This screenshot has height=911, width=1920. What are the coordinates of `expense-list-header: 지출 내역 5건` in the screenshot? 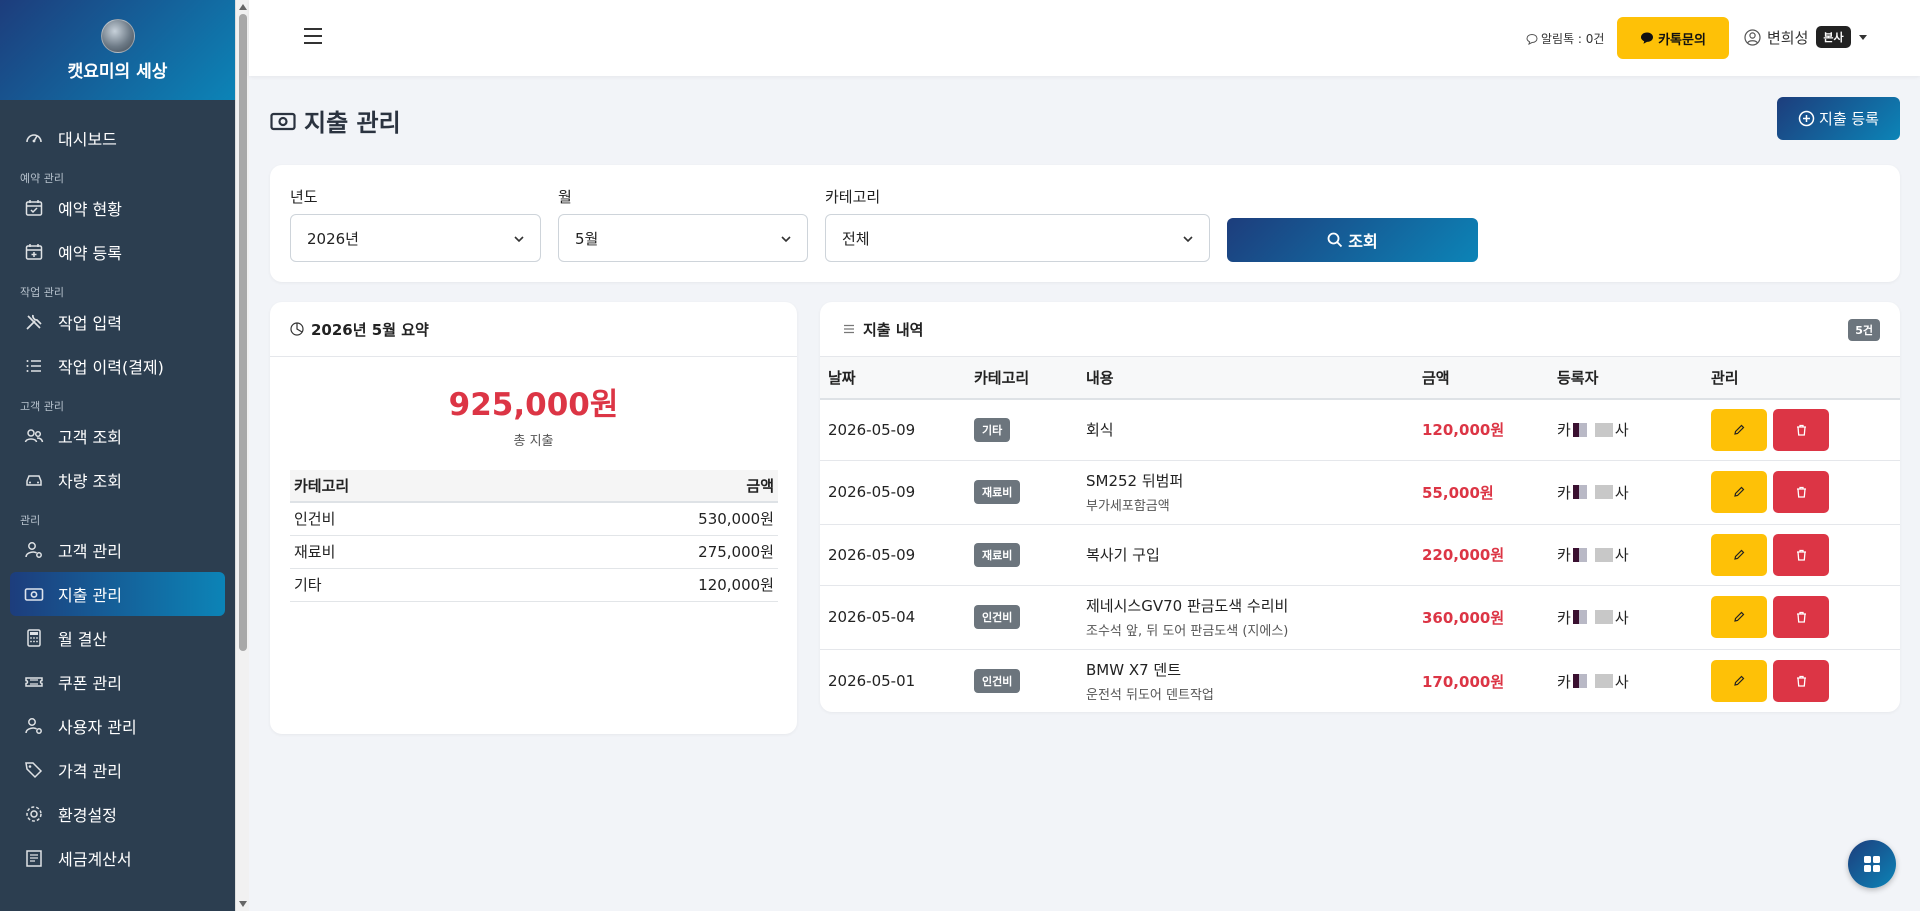 It's located at (1360, 329).